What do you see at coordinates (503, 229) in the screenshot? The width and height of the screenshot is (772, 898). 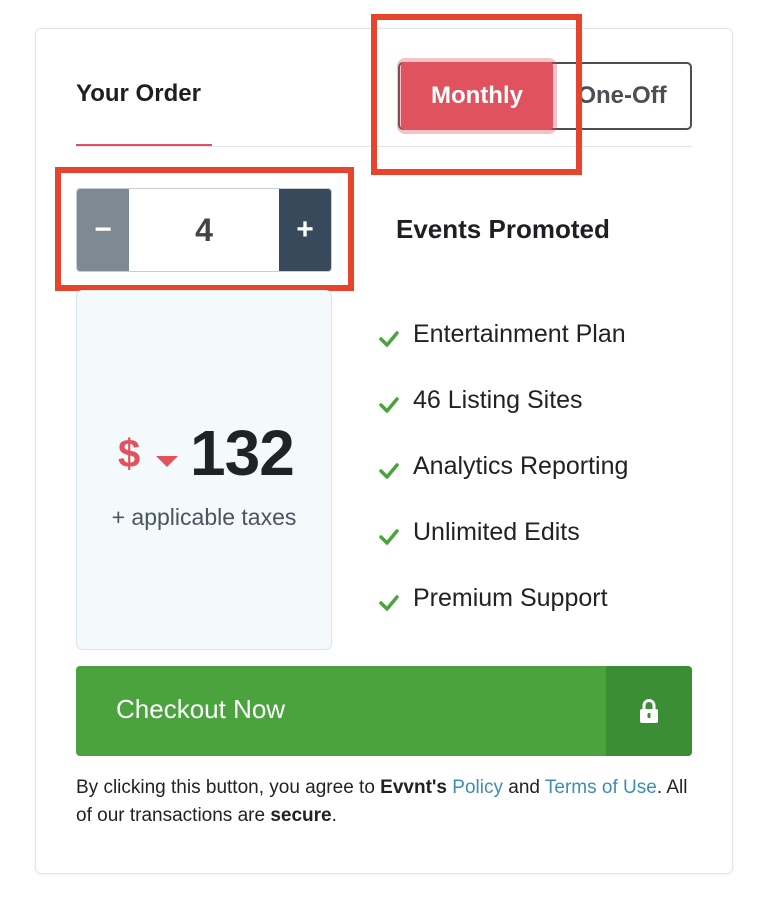 I see `events-promoted-label: Events Promoted` at bounding box center [503, 229].